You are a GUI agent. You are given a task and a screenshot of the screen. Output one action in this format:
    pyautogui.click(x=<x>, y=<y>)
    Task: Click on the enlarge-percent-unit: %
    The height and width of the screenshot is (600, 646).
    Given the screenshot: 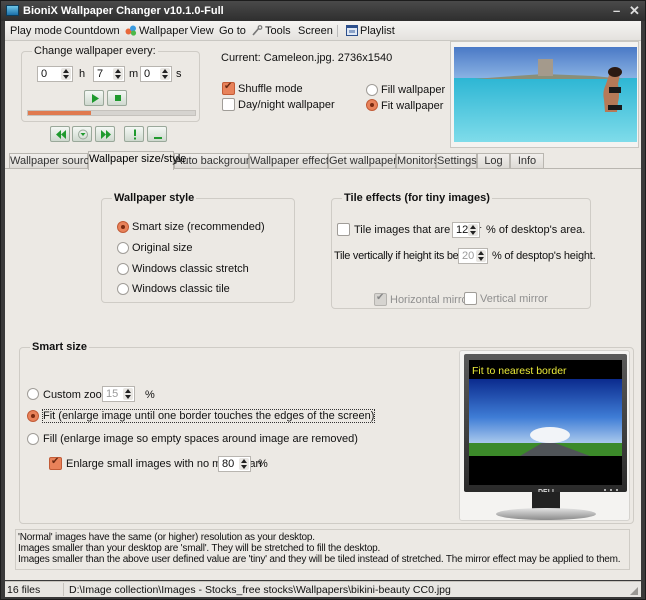 What is the action you would take?
    pyautogui.click(x=263, y=464)
    